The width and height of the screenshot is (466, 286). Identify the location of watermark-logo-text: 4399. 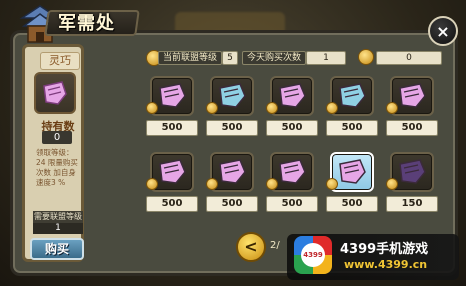
(313, 255).